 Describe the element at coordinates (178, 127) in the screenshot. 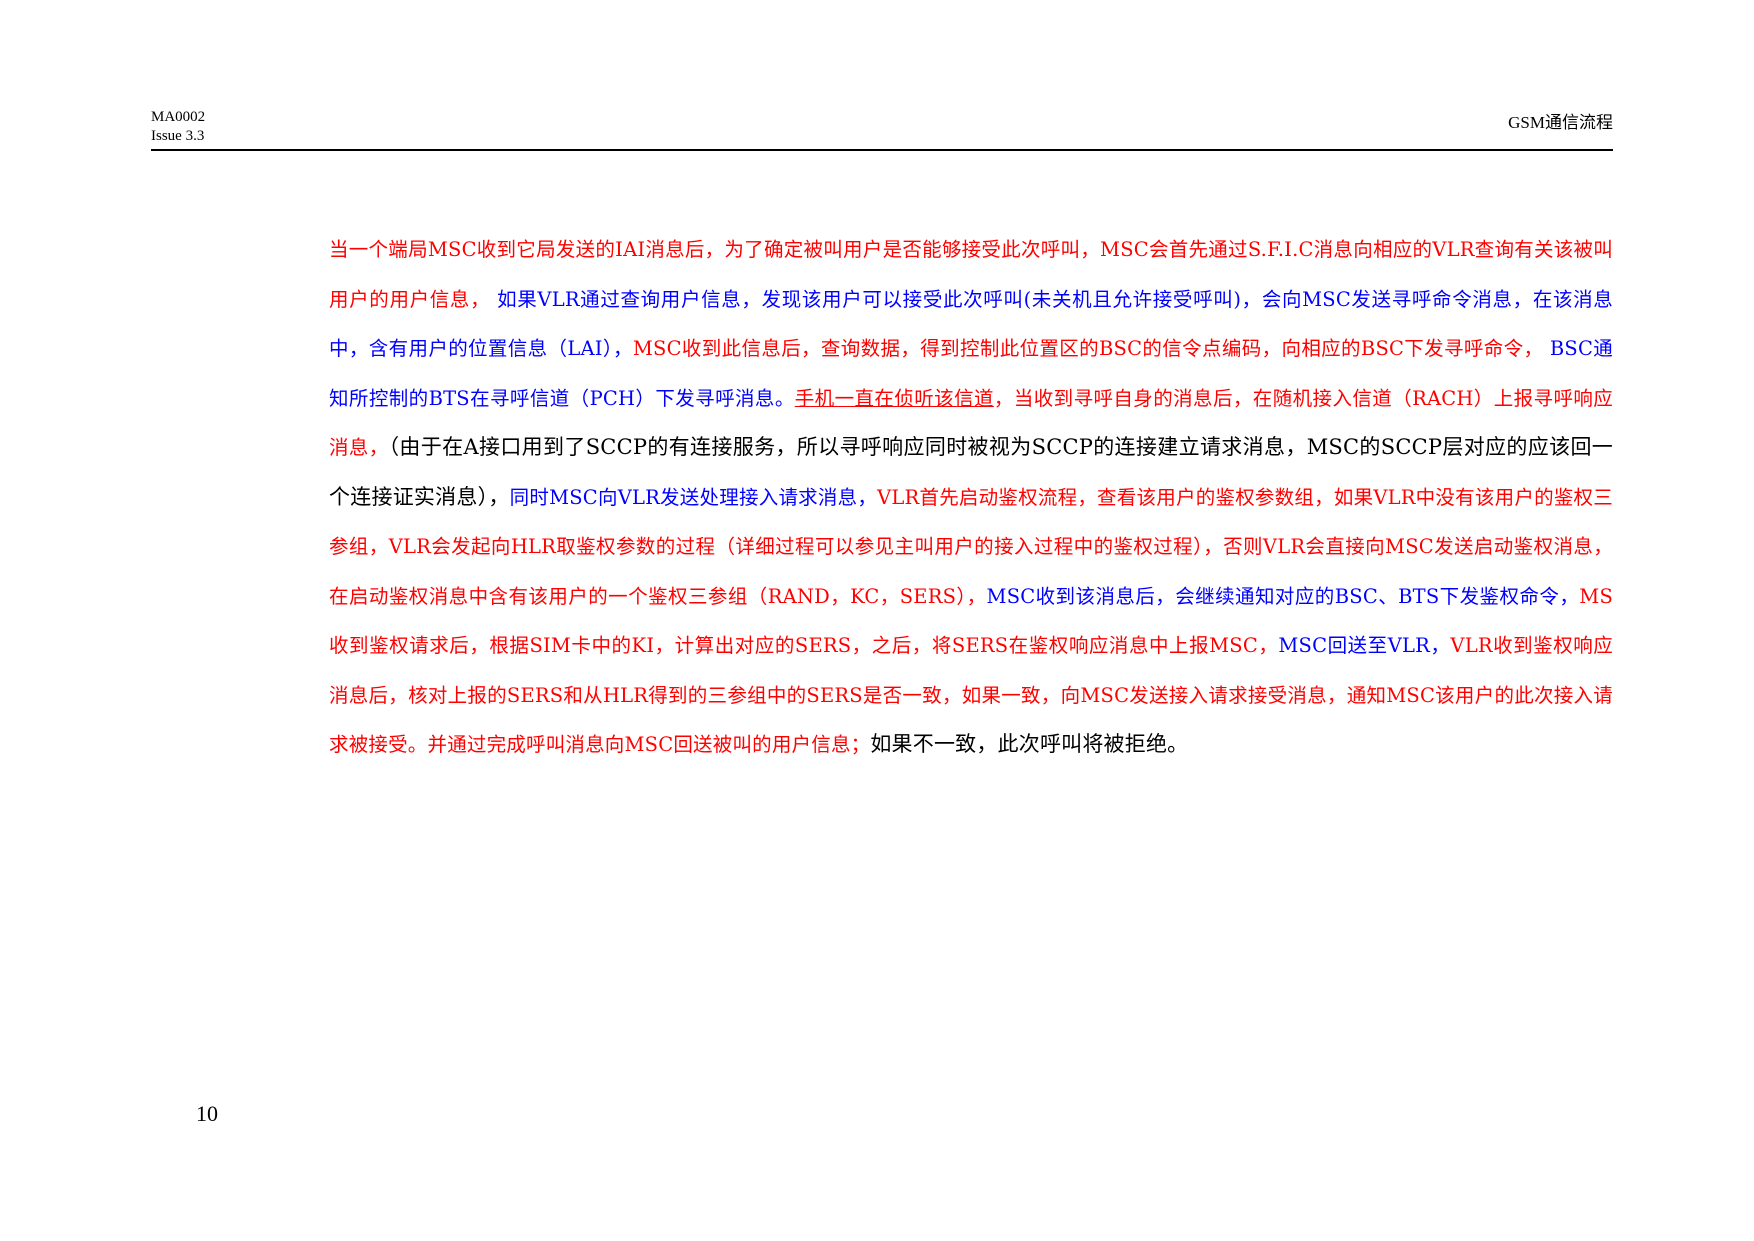

I see `document-id-block: MA0002 Issue 3.3` at that location.